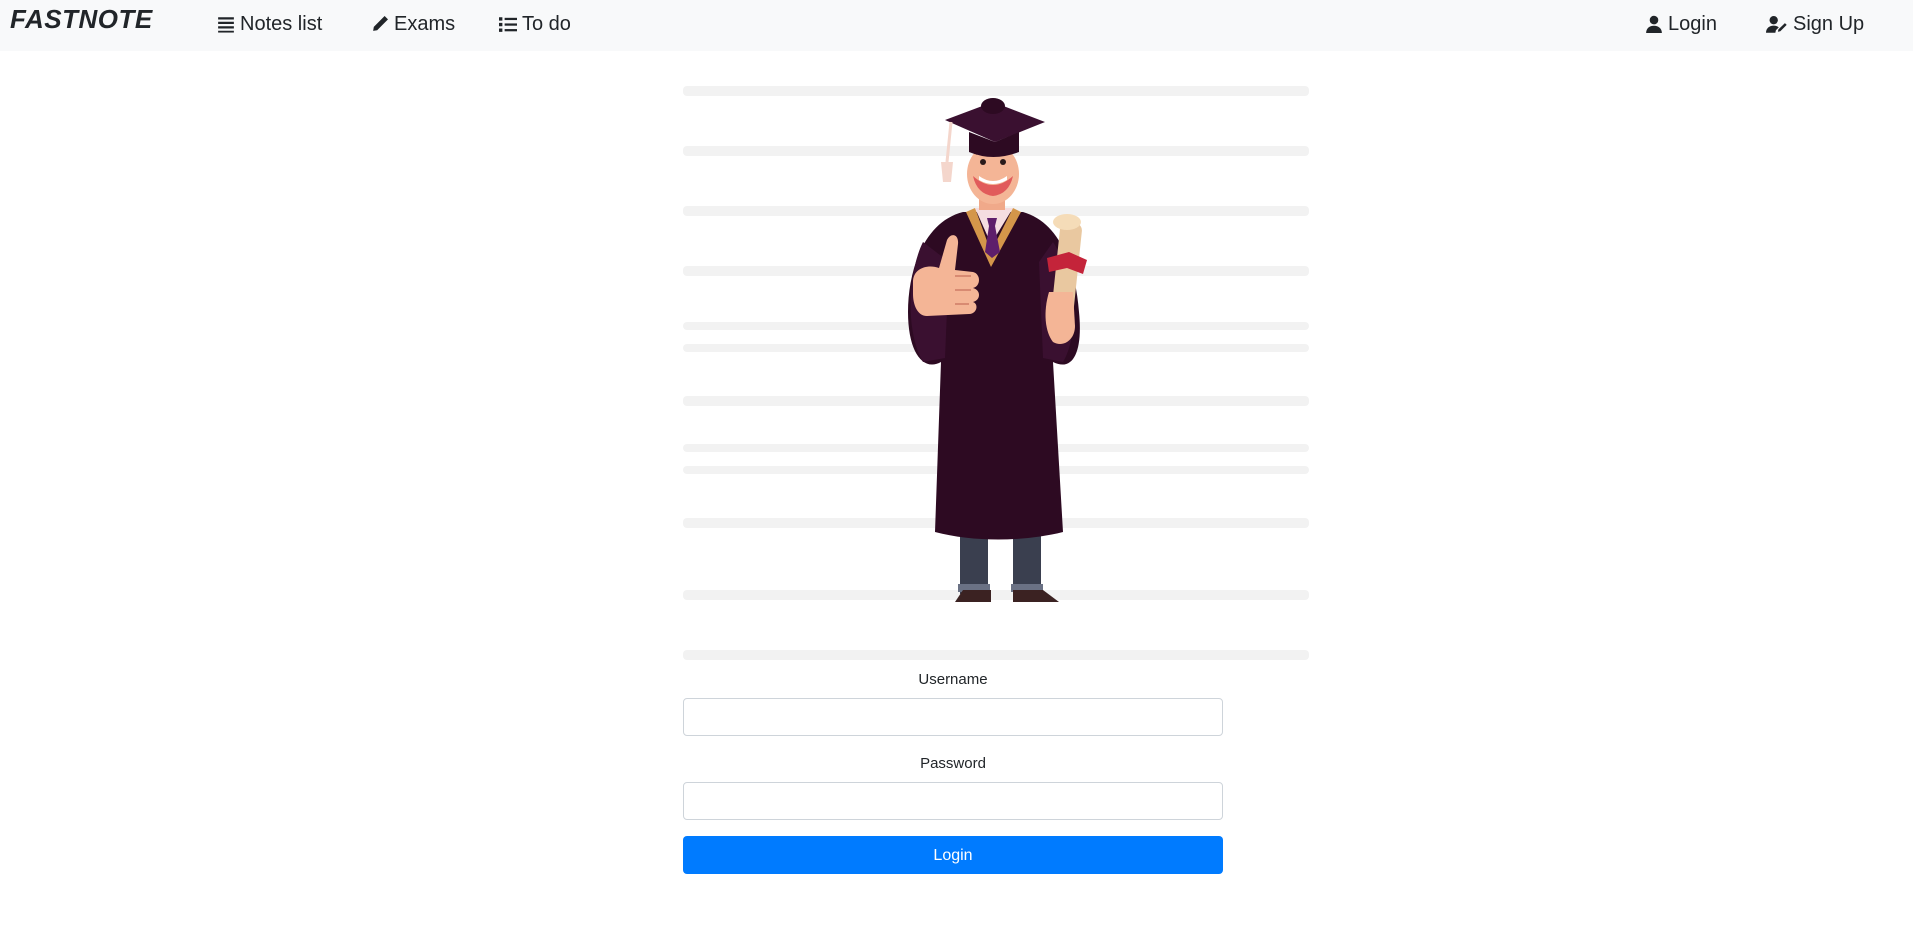 This screenshot has width=1913, height=940. I want to click on nav-to-do: To do, so click(534, 24).